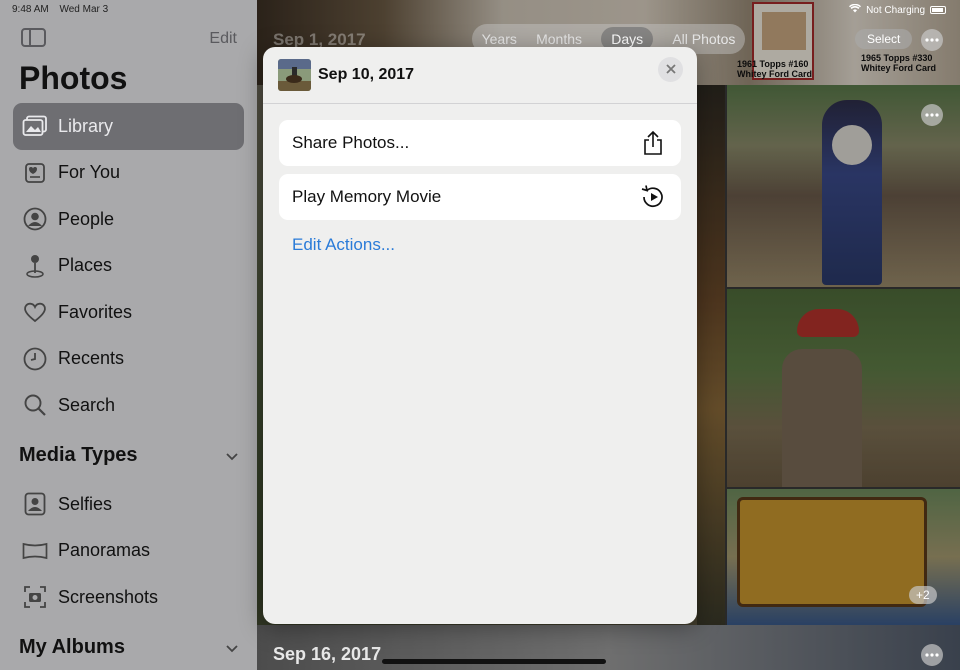  What do you see at coordinates (35, 173) in the screenshot?
I see `for-you-icon` at bounding box center [35, 173].